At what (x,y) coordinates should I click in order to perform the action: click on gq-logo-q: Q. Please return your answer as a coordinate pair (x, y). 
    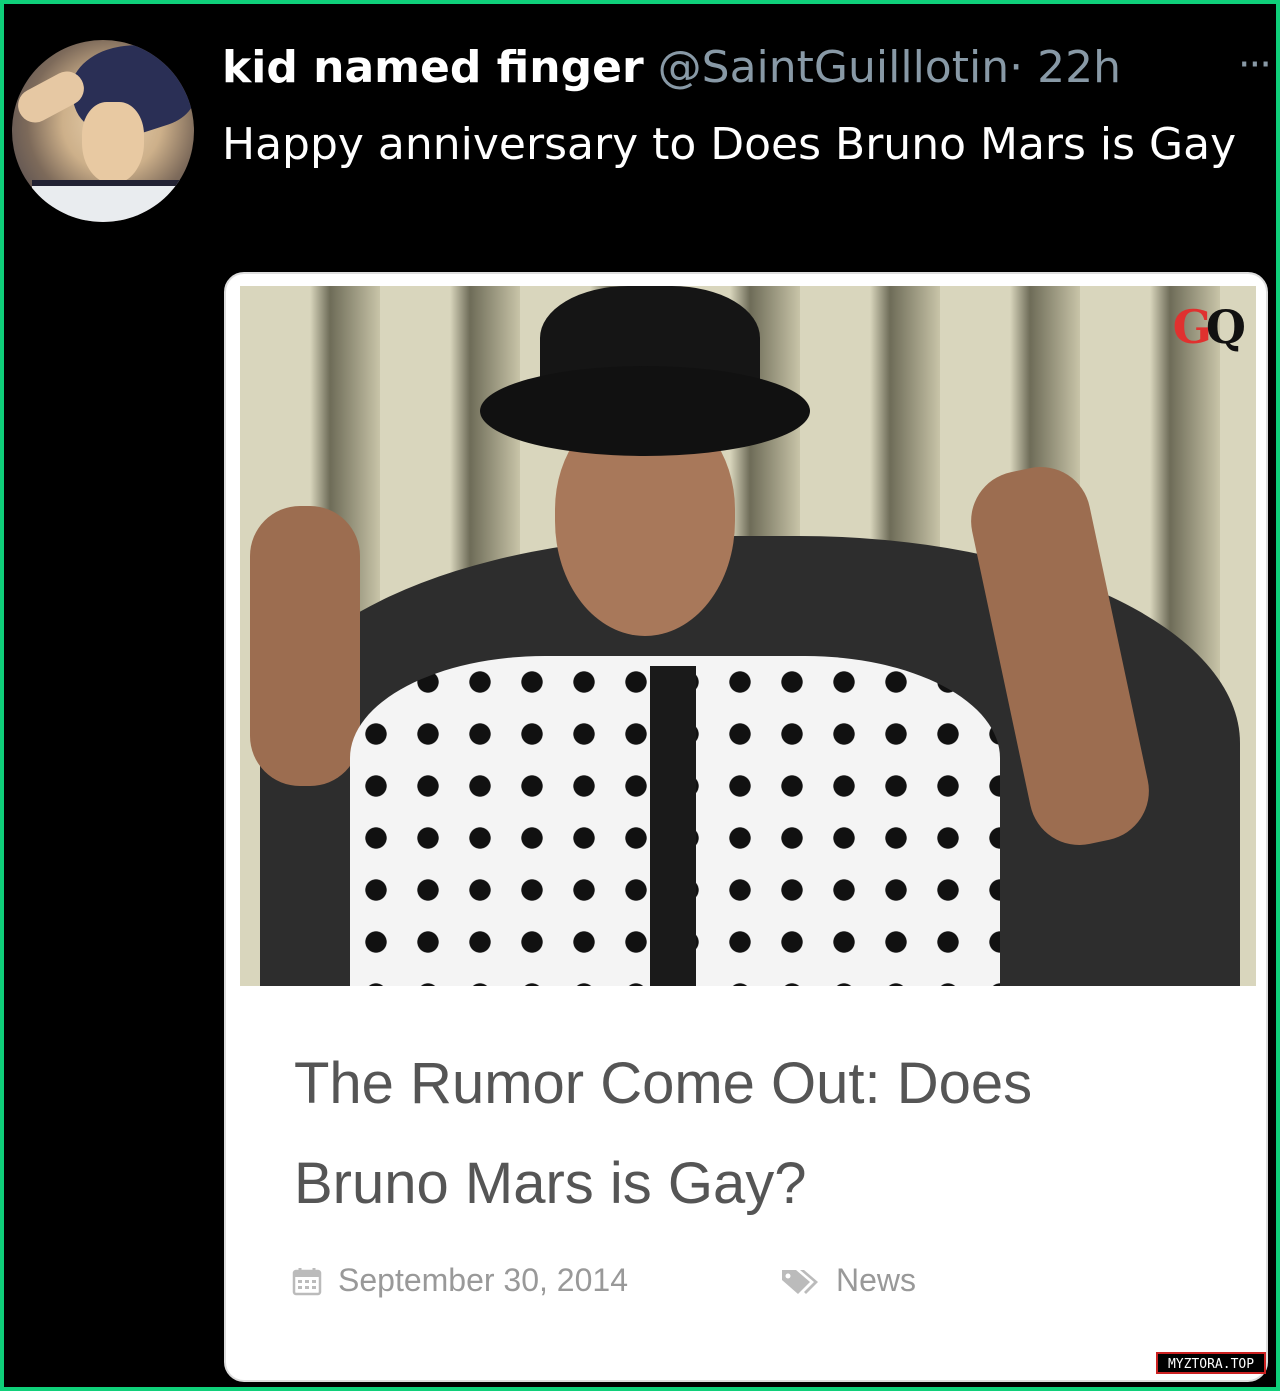
    Looking at the image, I should click on (1225, 327).